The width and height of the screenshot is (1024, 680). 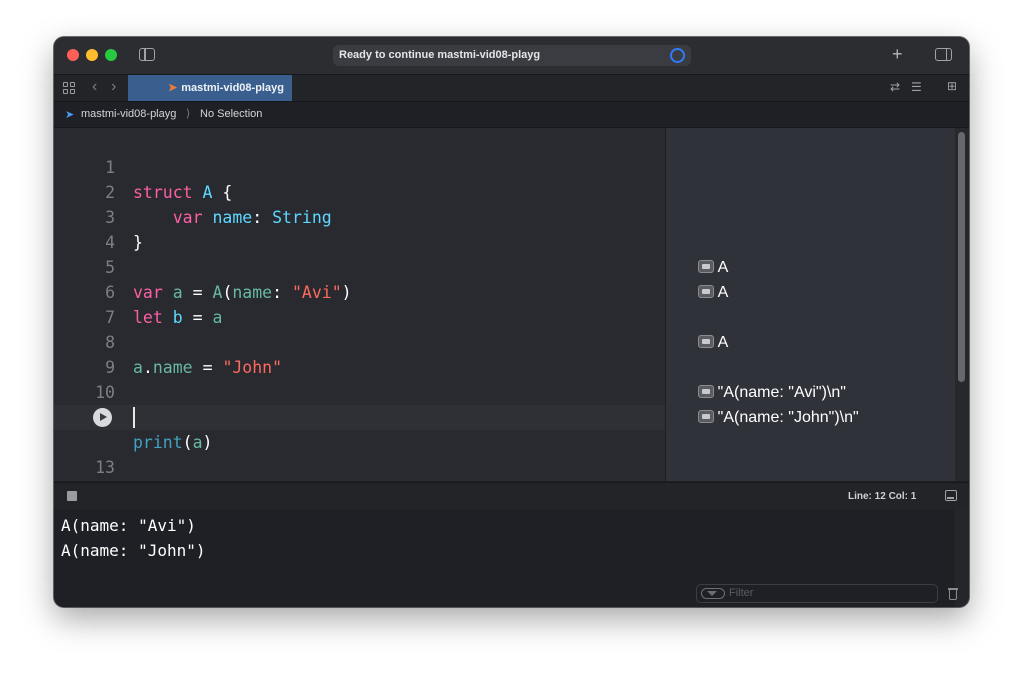 What do you see at coordinates (916, 87) in the screenshot?
I see `adjust-editor-icon: ☰` at bounding box center [916, 87].